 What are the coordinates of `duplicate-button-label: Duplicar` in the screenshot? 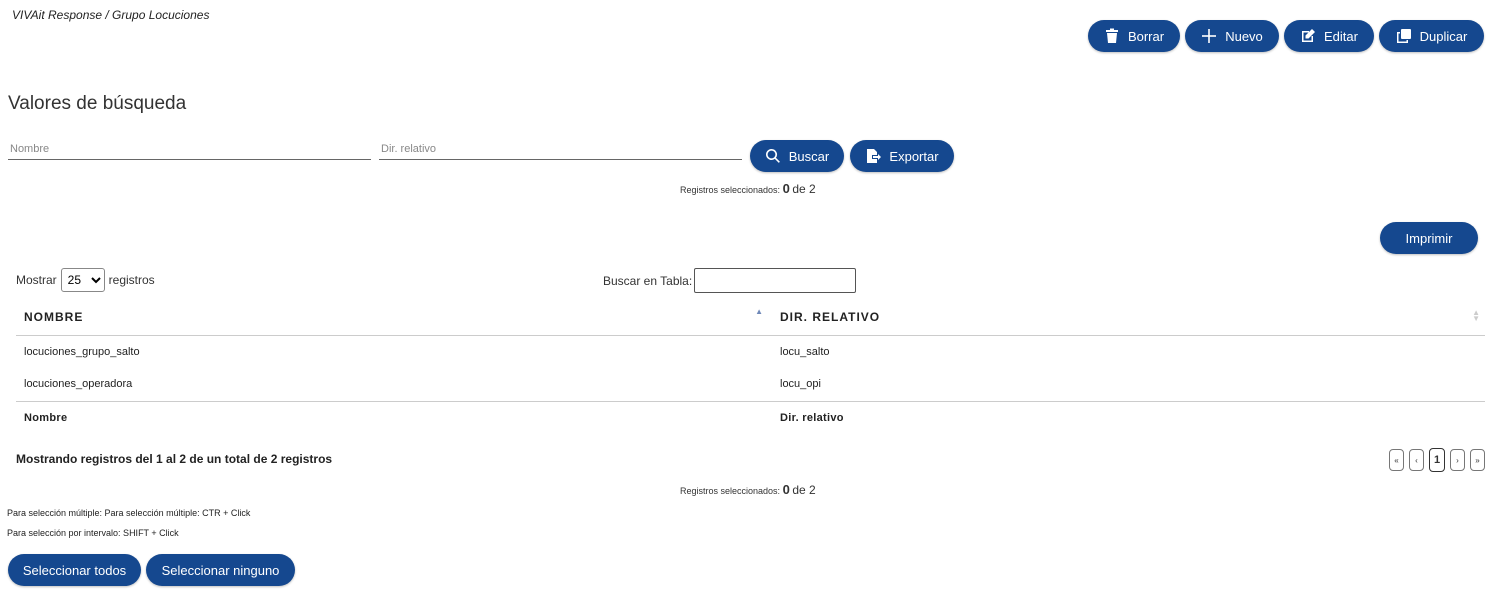 It's located at (1443, 36).